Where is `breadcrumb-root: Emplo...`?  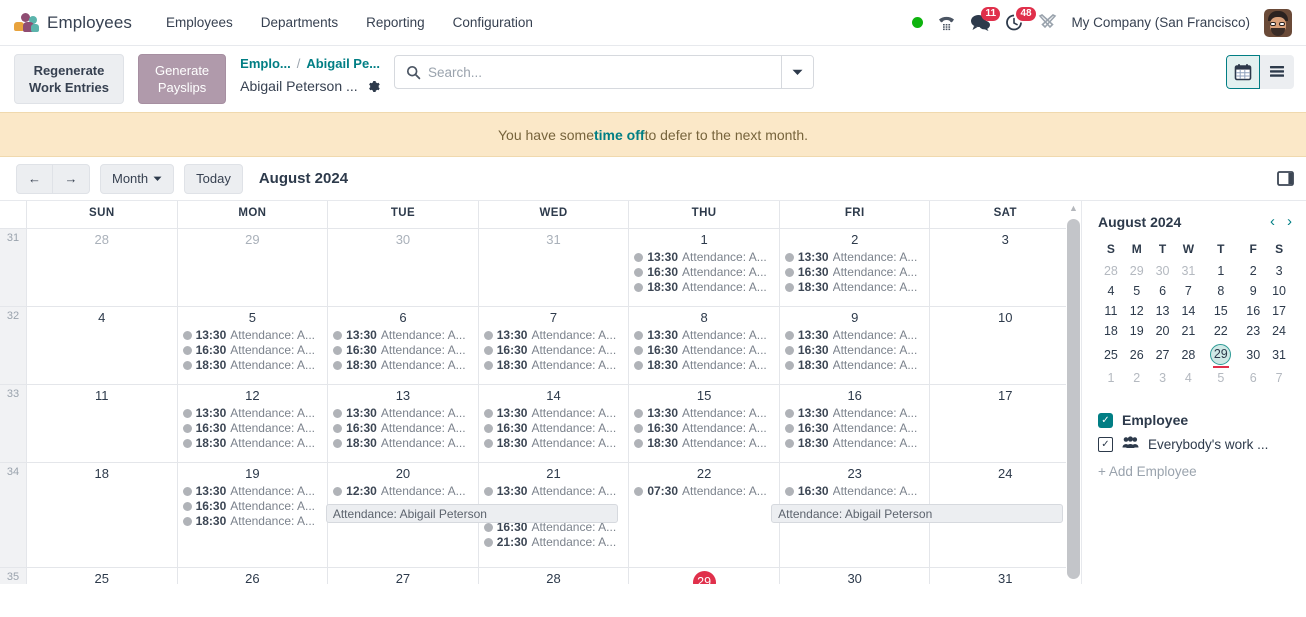
breadcrumb-root: Emplo... is located at coordinates (265, 63).